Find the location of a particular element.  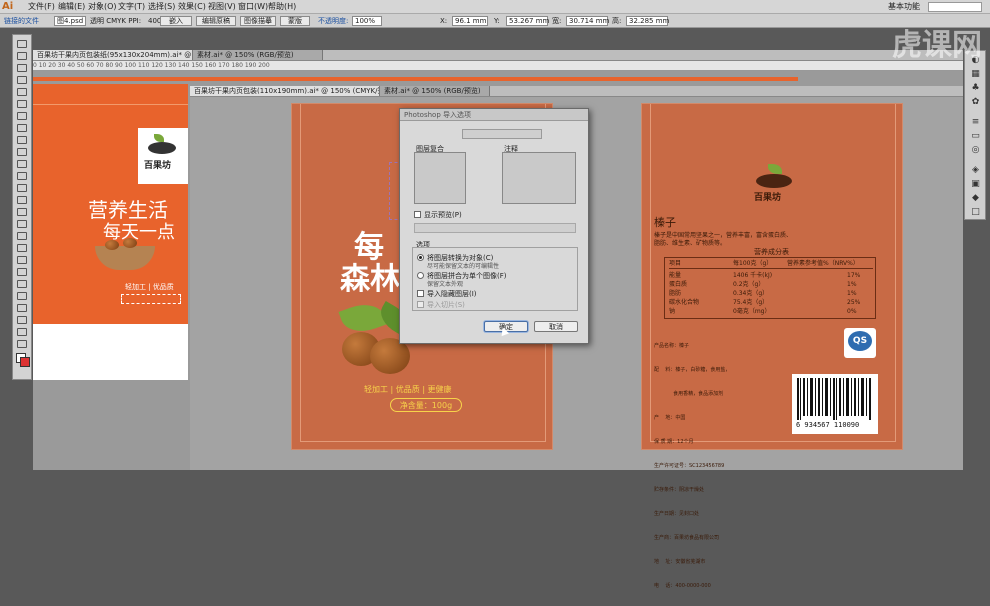

preset-dropdown is located at coordinates (502, 134).